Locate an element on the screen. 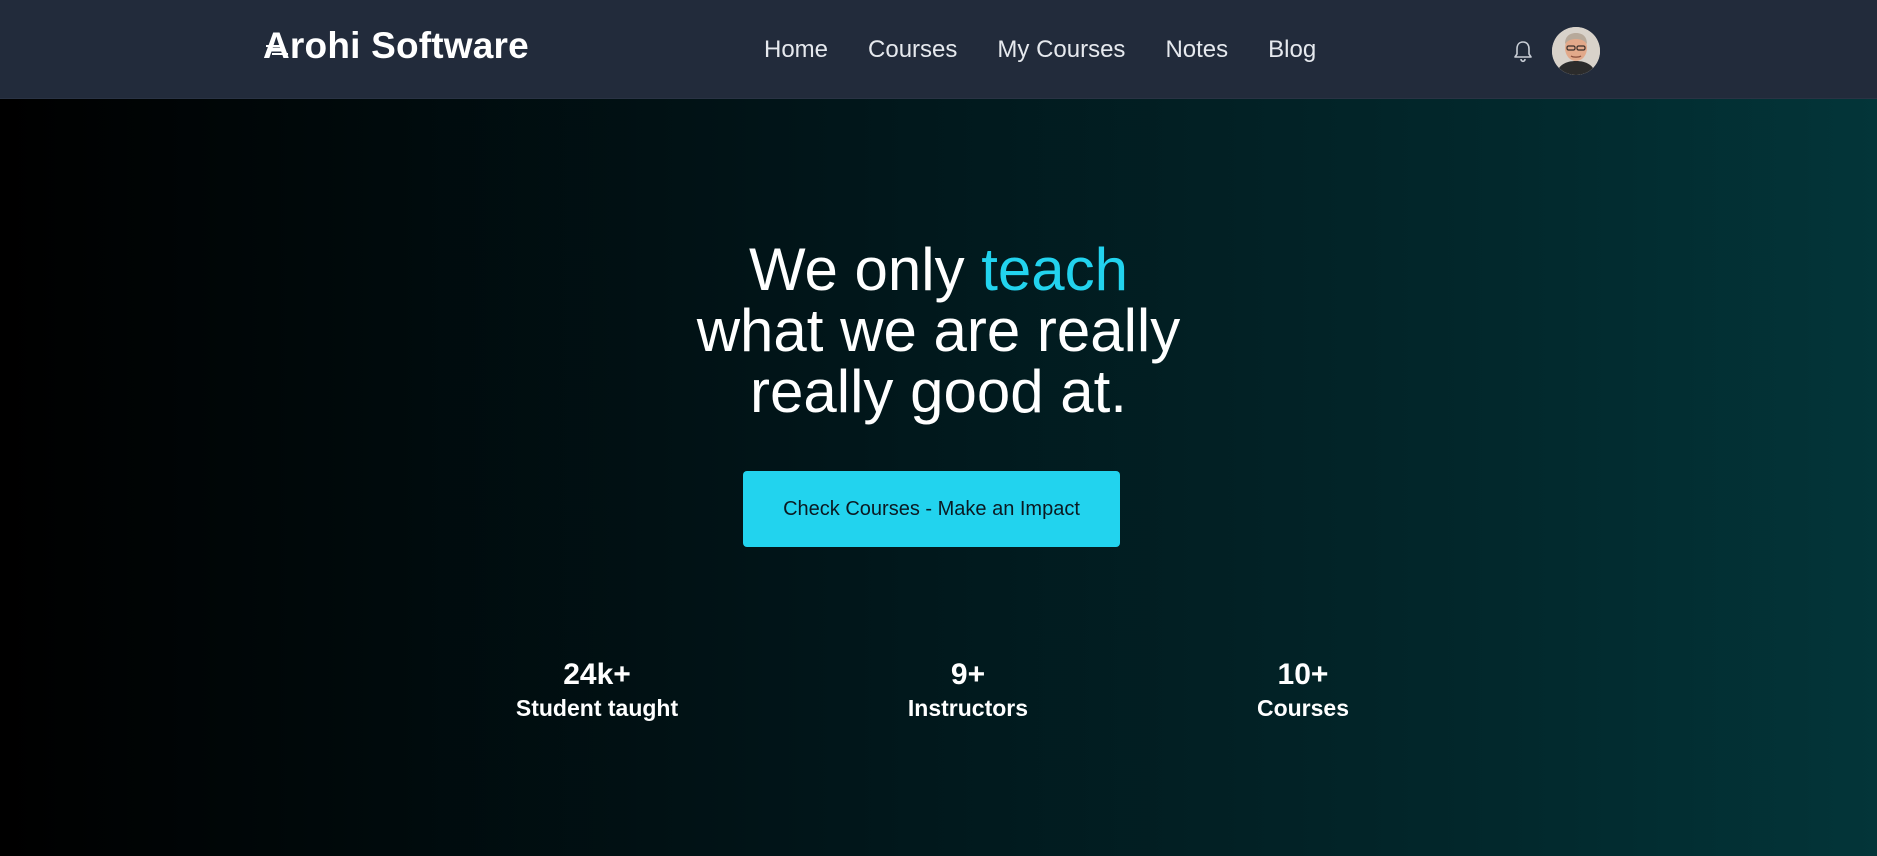 Image resolution: width=1877 pixels, height=856 pixels. brand-logo: Arohi Software is located at coordinates (396, 46).